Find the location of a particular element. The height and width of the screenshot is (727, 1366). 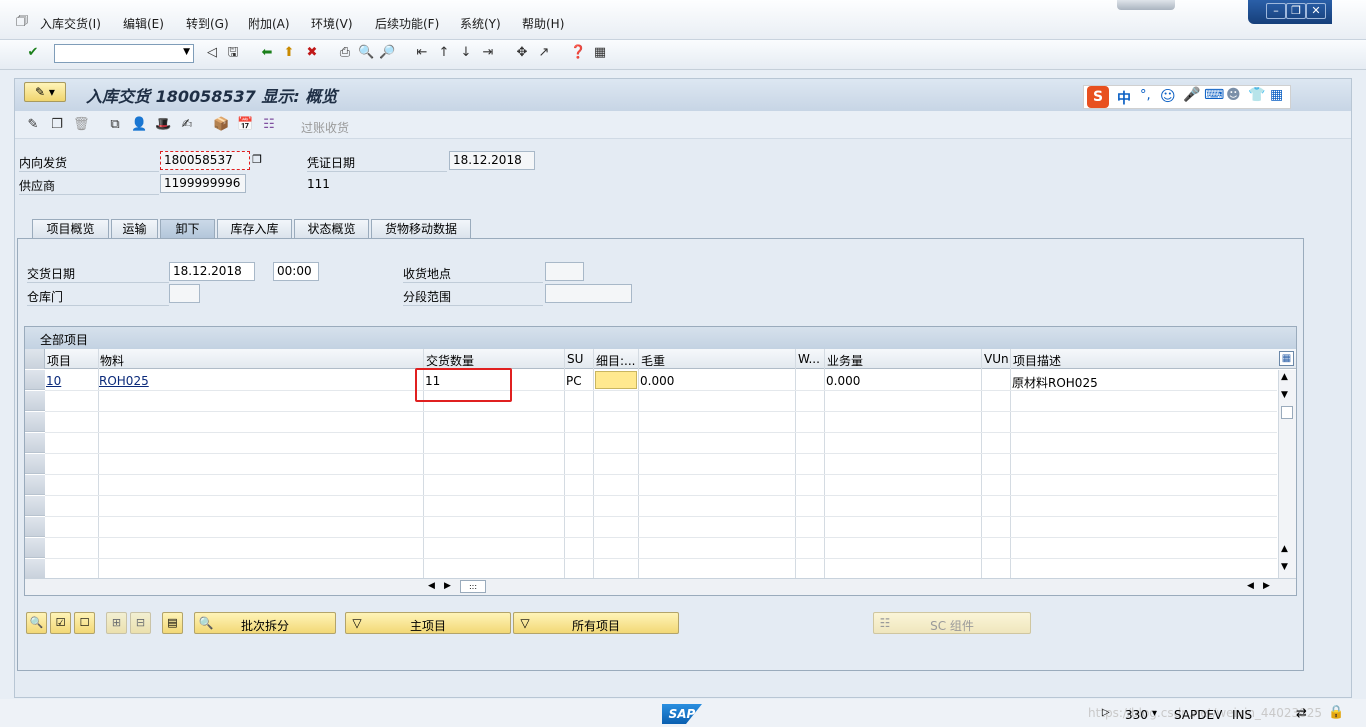

warehouse-door-field is located at coordinates (184, 293).